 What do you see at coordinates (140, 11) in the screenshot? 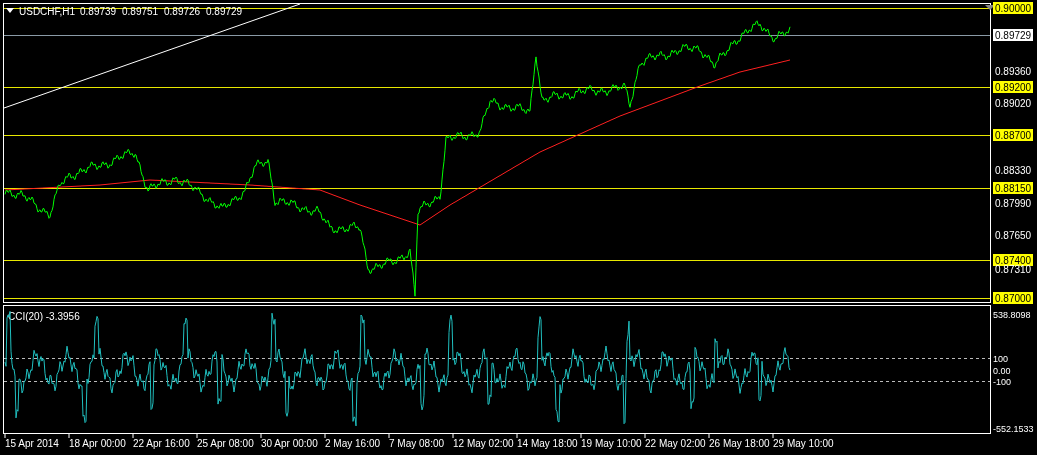
I see `quote-value: 0.89751` at bounding box center [140, 11].